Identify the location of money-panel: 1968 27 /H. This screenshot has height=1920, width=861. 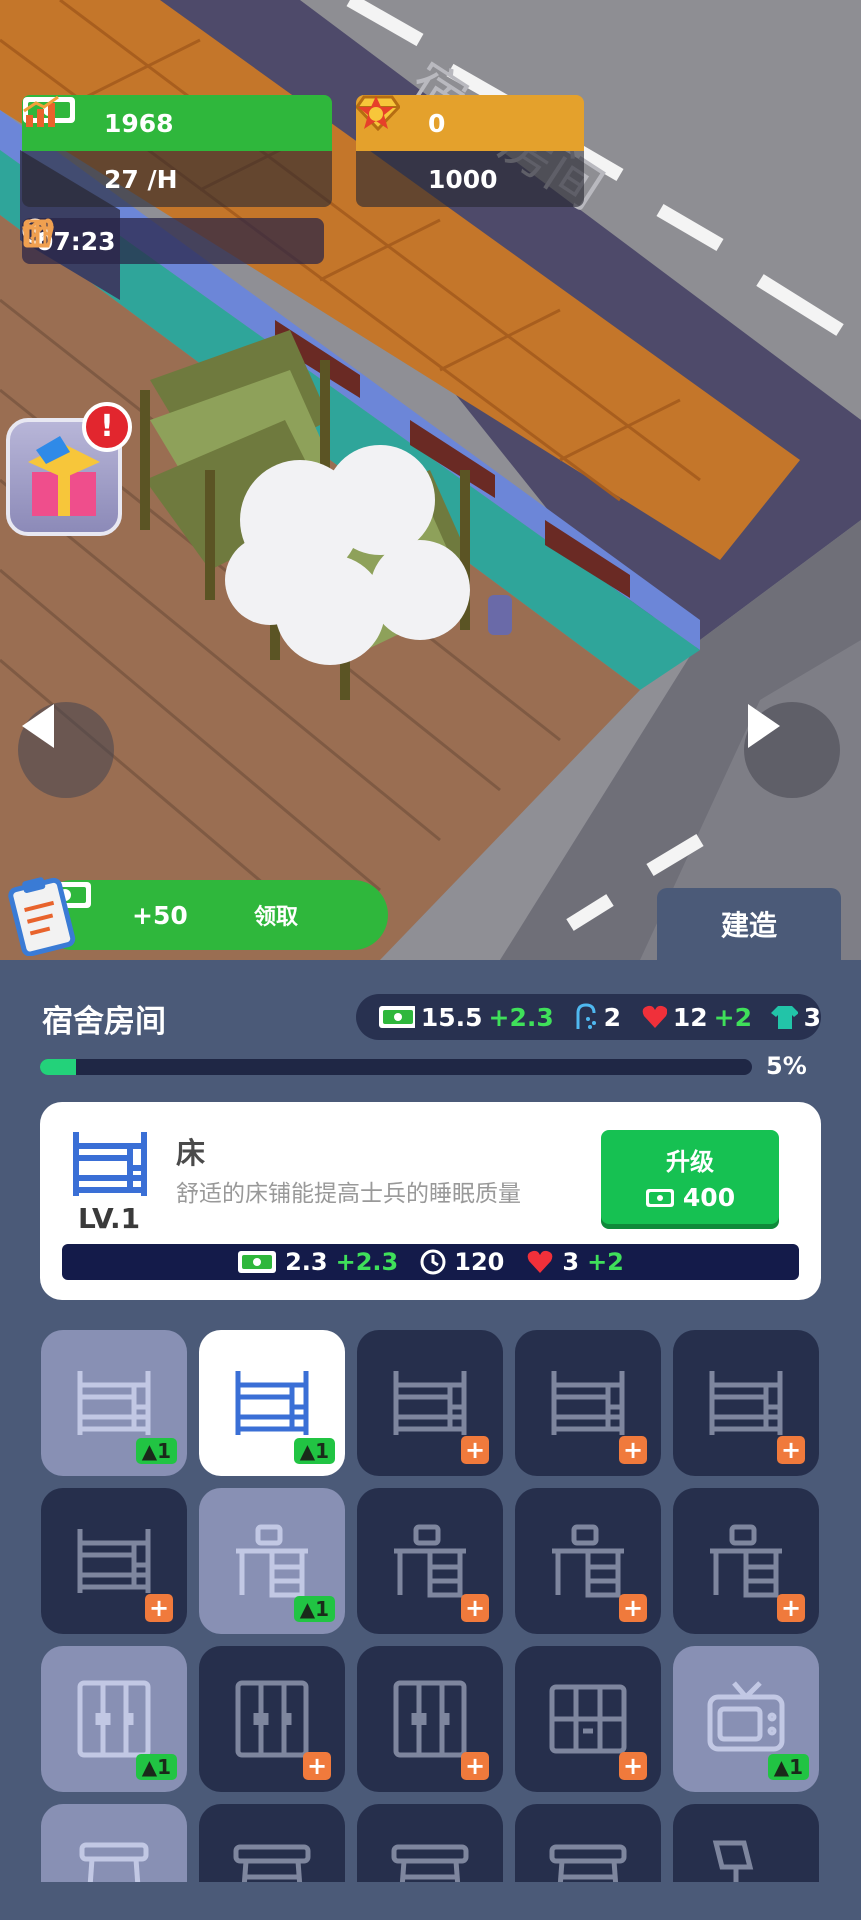
(177, 151).